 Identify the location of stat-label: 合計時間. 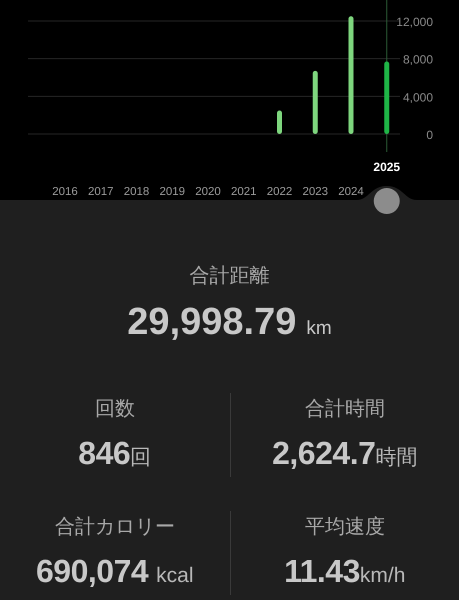
(344, 408).